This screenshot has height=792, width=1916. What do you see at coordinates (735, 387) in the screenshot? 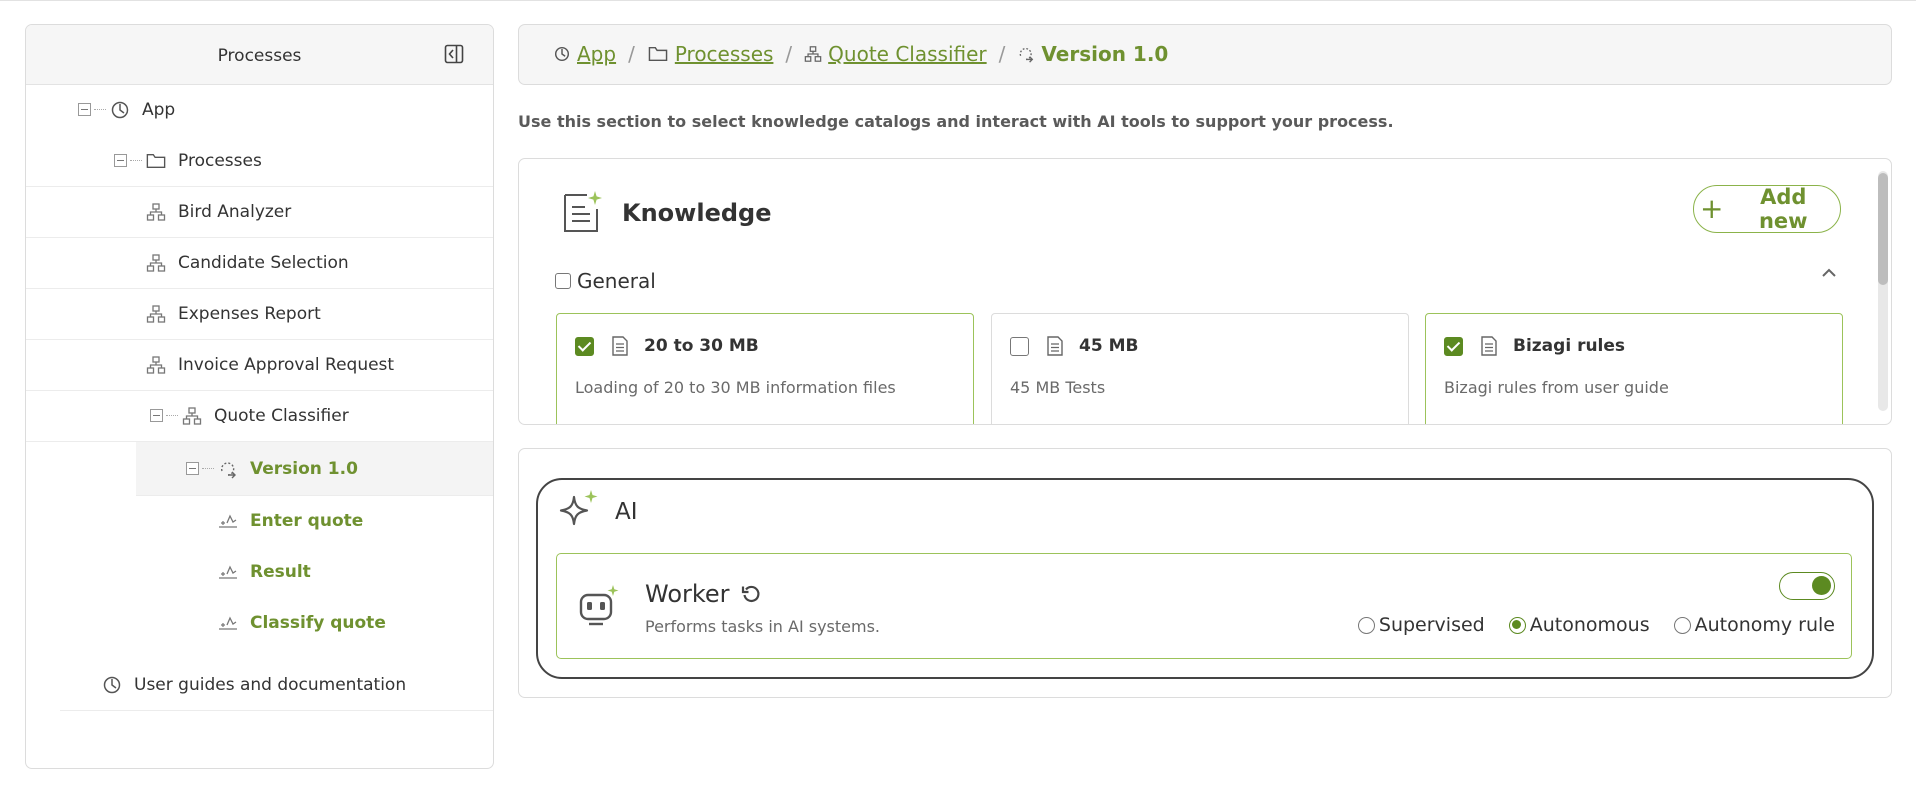
I see `card-description: Loading of 20 to 30 MB information files` at bounding box center [735, 387].